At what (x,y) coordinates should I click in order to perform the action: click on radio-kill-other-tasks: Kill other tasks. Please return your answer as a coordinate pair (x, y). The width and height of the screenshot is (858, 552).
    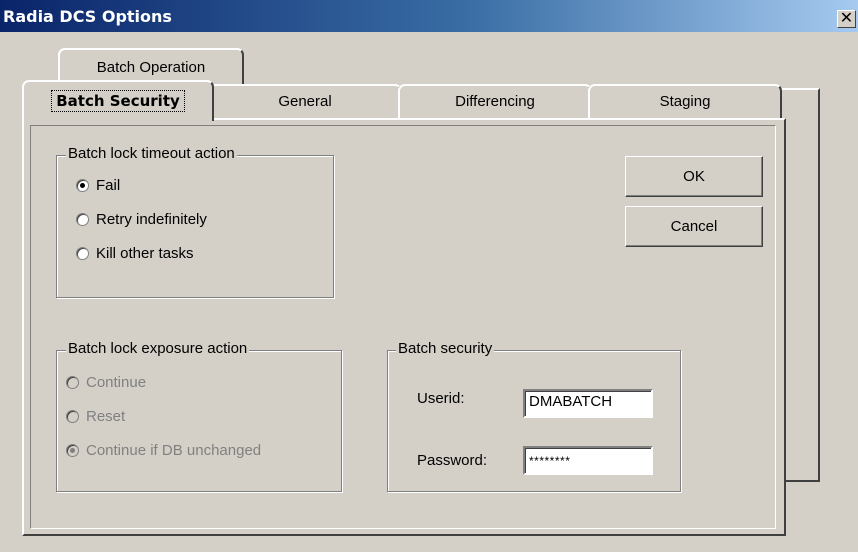
    Looking at the image, I should click on (135, 253).